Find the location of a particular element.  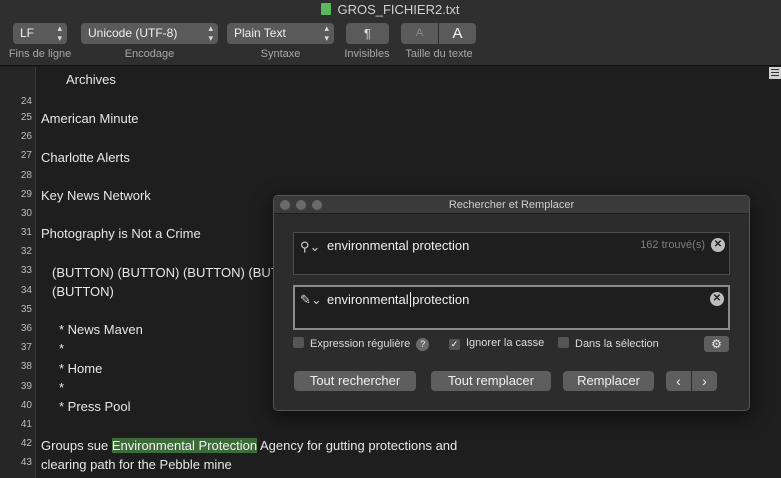

editor-line: * News Maven is located at coordinates (101, 329).